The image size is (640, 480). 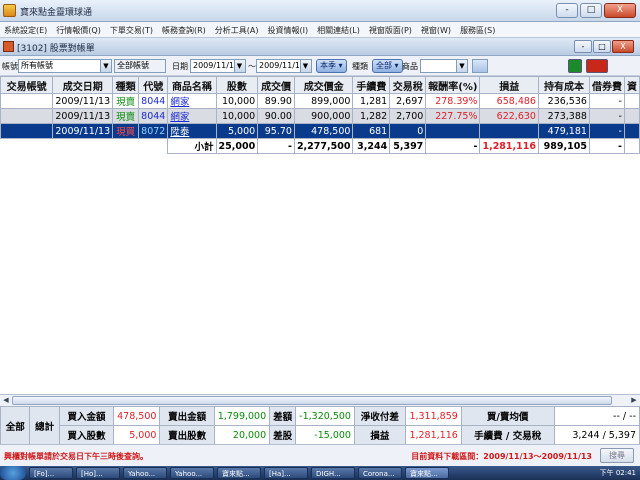 I want to click on menu-trade: 下單交易(T), so click(x=132, y=29).